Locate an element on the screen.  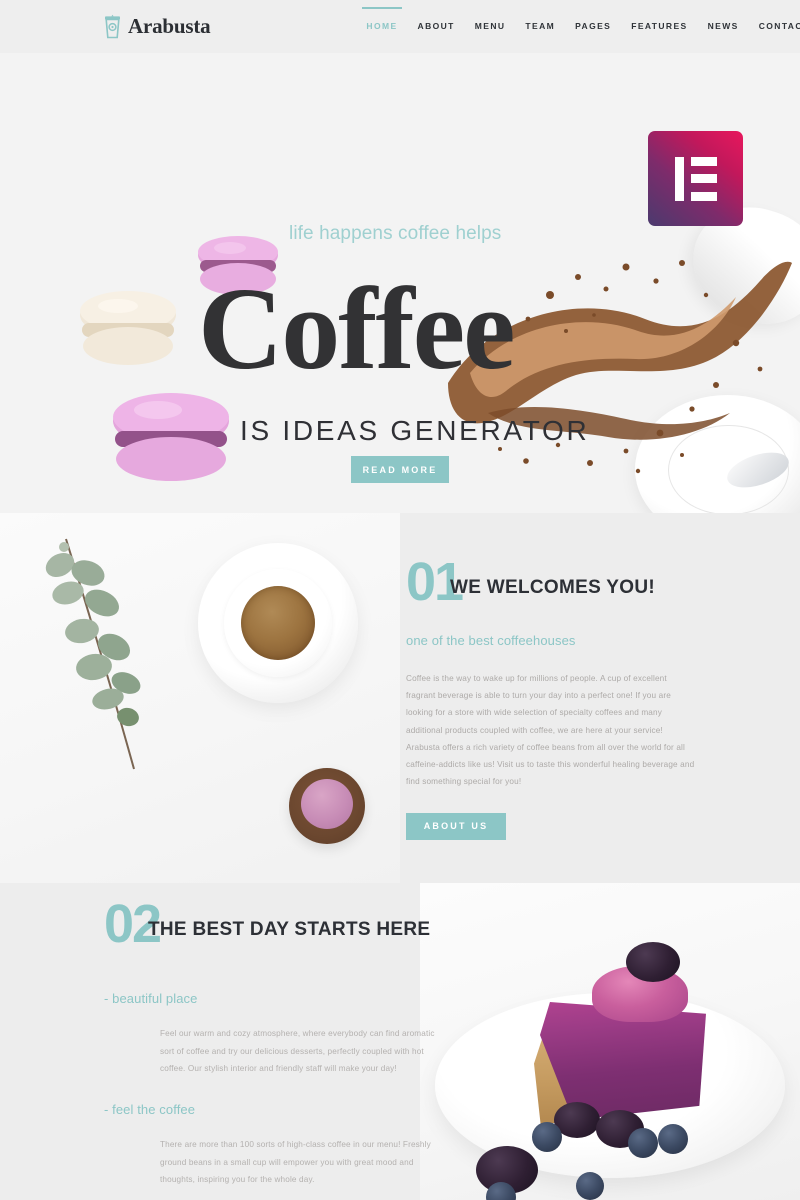
elementor-e-icon is located at coordinates (695, 178).